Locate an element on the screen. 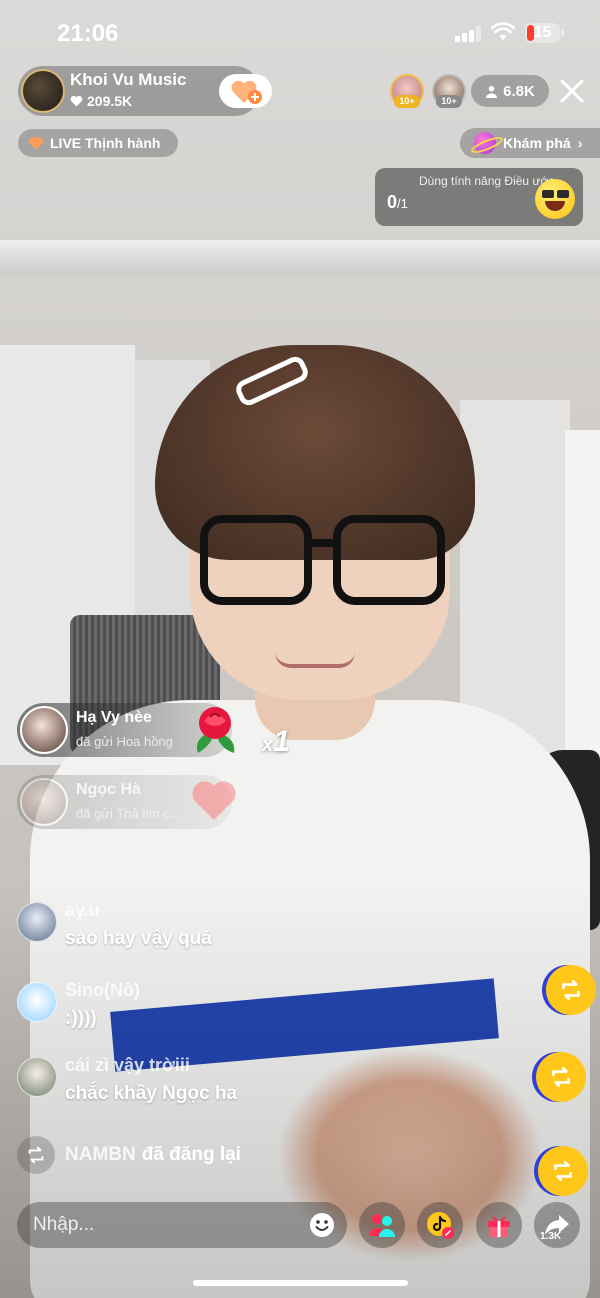  chat-username: Sino(Nô) is located at coordinates (102, 990).